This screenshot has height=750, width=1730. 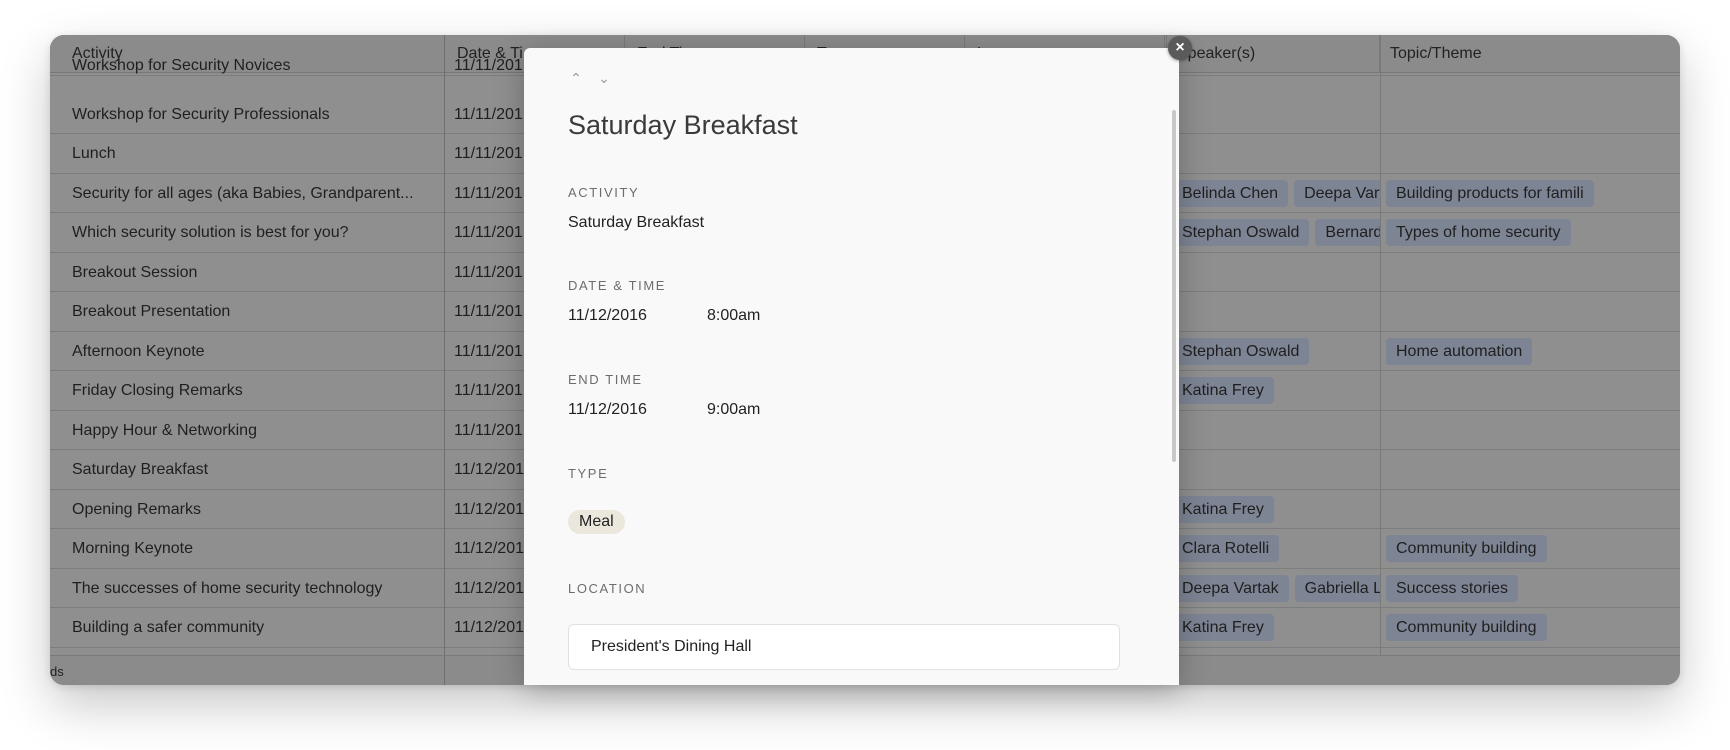 What do you see at coordinates (247, 65) in the screenshot?
I see `activity-cell: Workshop for Security Novices` at bounding box center [247, 65].